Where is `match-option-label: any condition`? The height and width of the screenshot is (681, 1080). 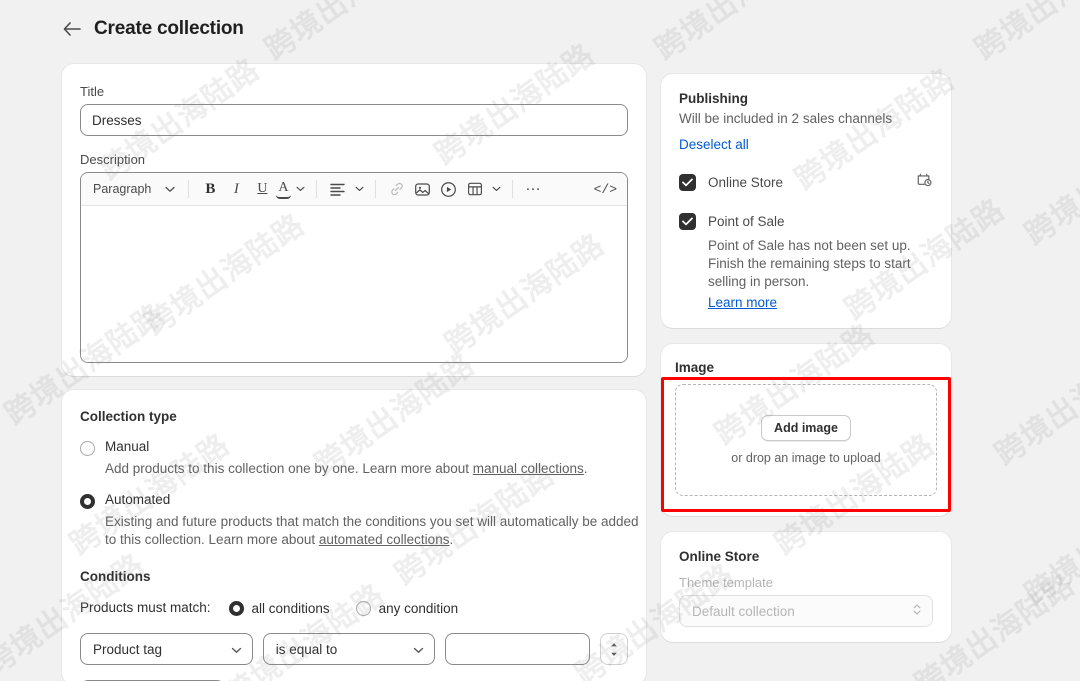 match-option-label: any condition is located at coordinates (418, 608).